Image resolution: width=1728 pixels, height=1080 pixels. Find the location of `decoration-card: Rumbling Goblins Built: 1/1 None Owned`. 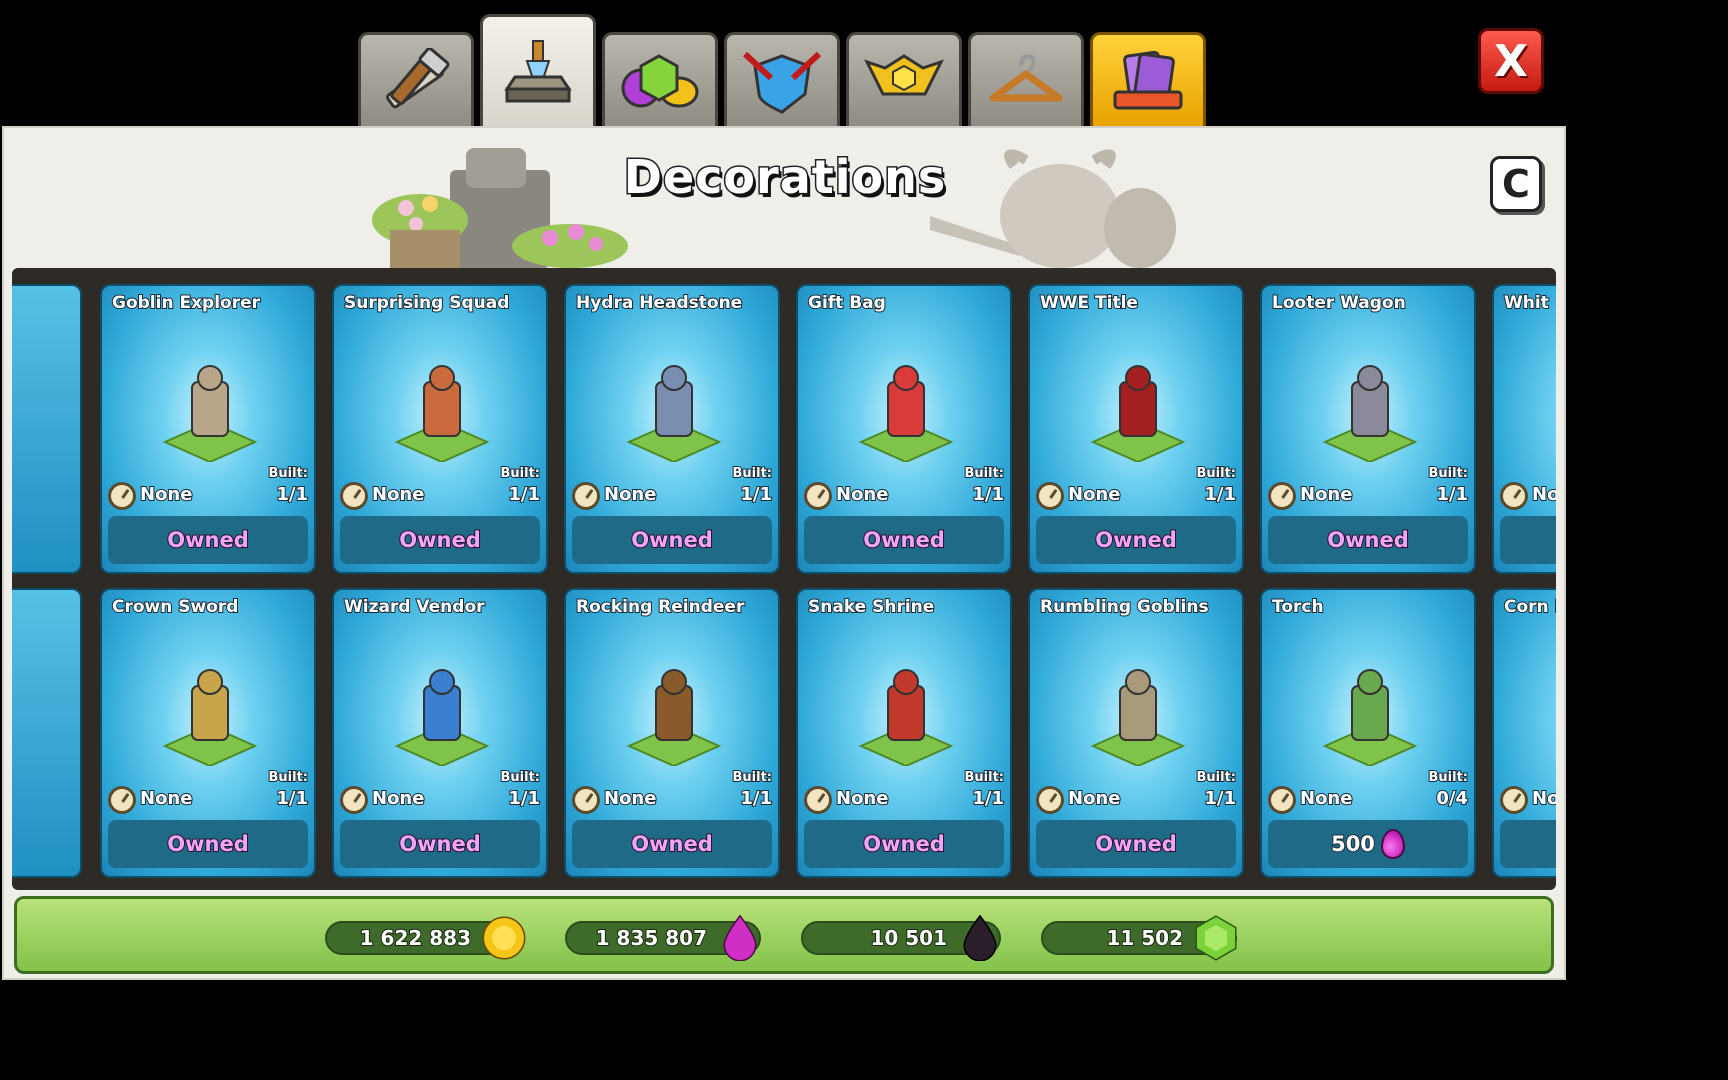

decoration-card: Rumbling Goblins Built: 1/1 None Owned is located at coordinates (1136, 733).